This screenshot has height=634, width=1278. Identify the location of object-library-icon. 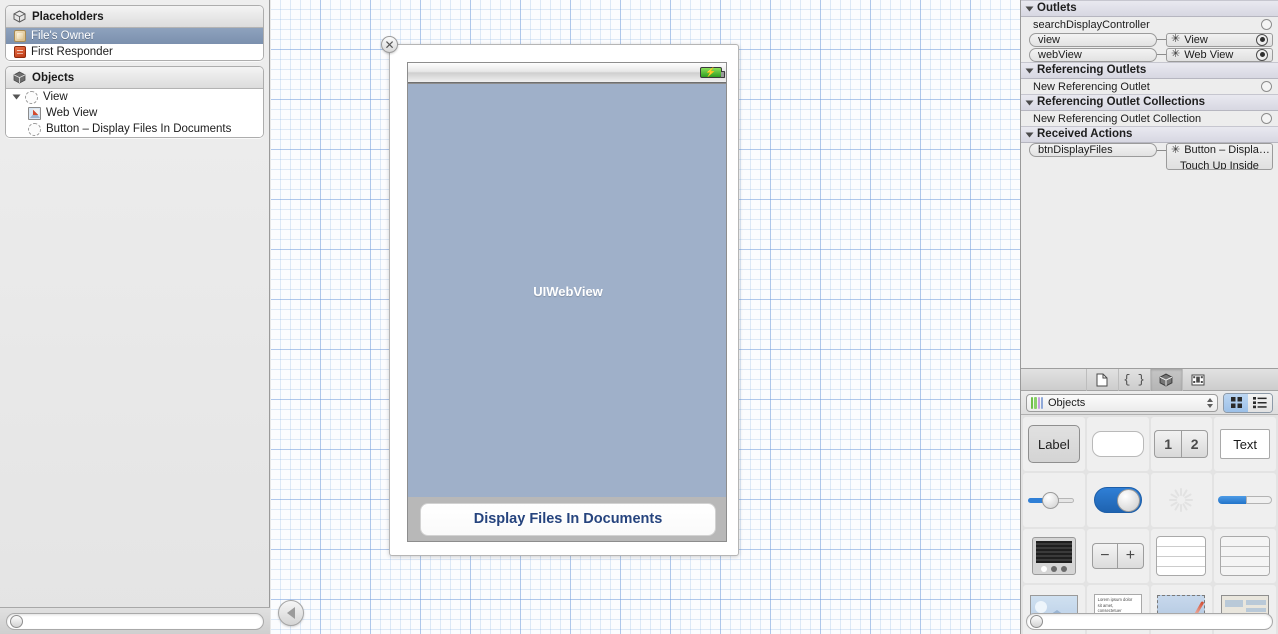
(1165, 379).